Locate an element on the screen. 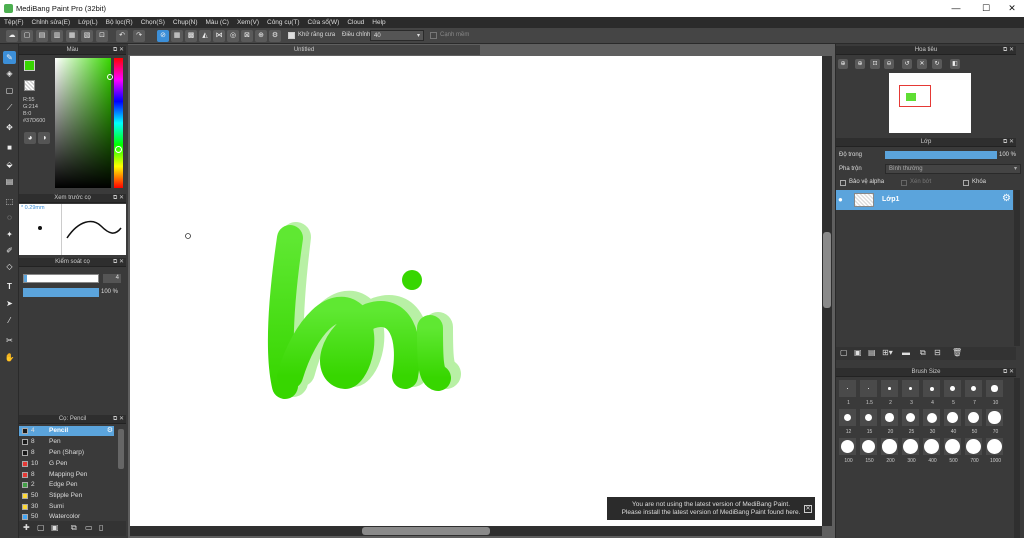 The image size is (1024, 538). select-brush-icon: ✐ is located at coordinates (9, 250).